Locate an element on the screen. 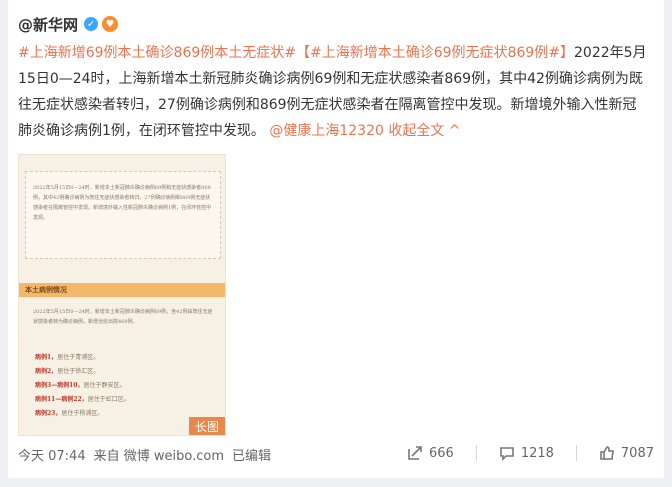 Image resolution: width=672 pixels, height=487 pixels. verified-icon: ✓ is located at coordinates (91, 24).